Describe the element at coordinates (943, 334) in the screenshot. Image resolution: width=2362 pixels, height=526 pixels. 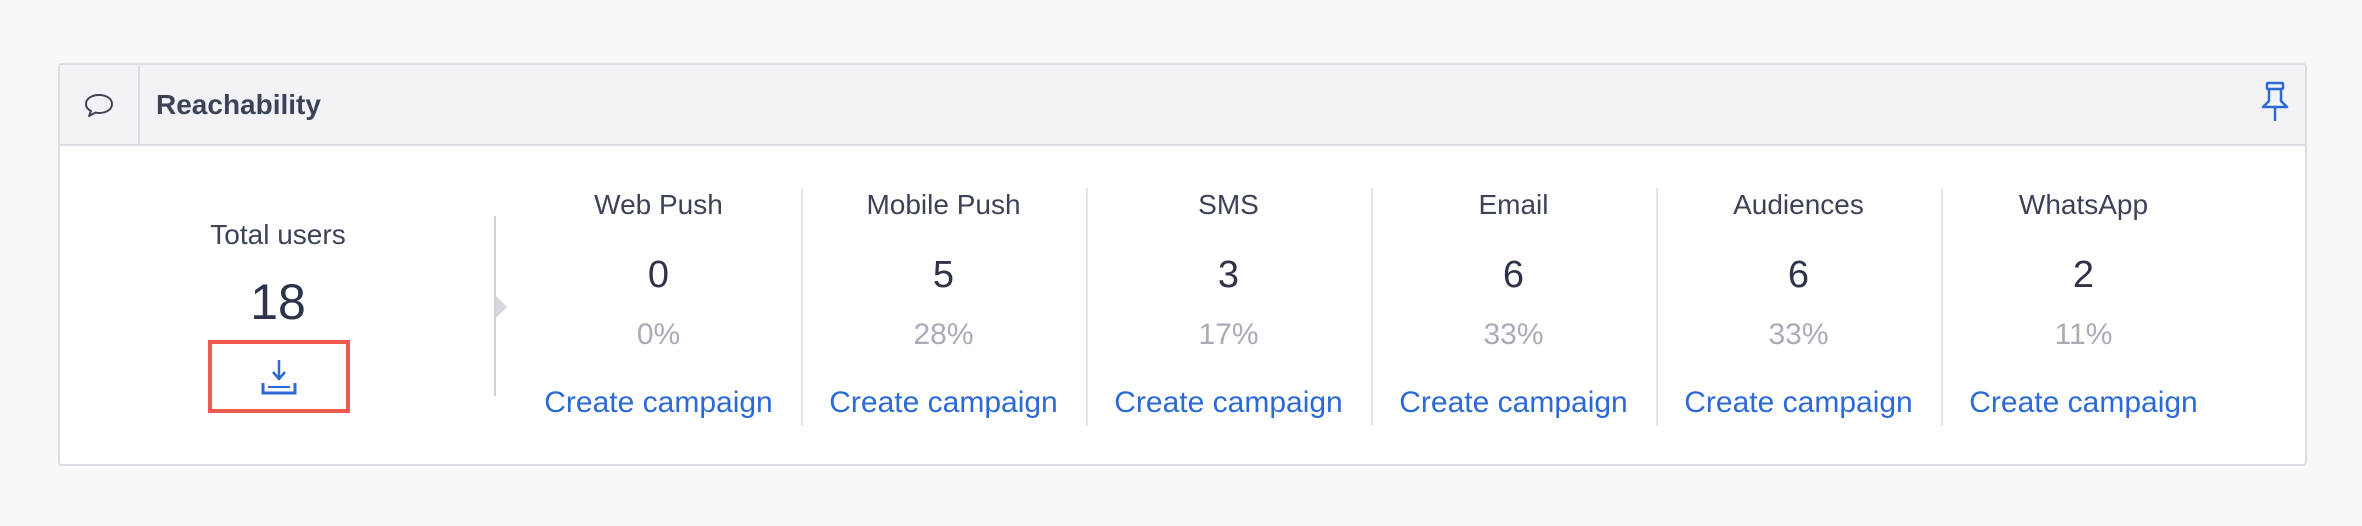
I see `channel-percent: 28%` at that location.